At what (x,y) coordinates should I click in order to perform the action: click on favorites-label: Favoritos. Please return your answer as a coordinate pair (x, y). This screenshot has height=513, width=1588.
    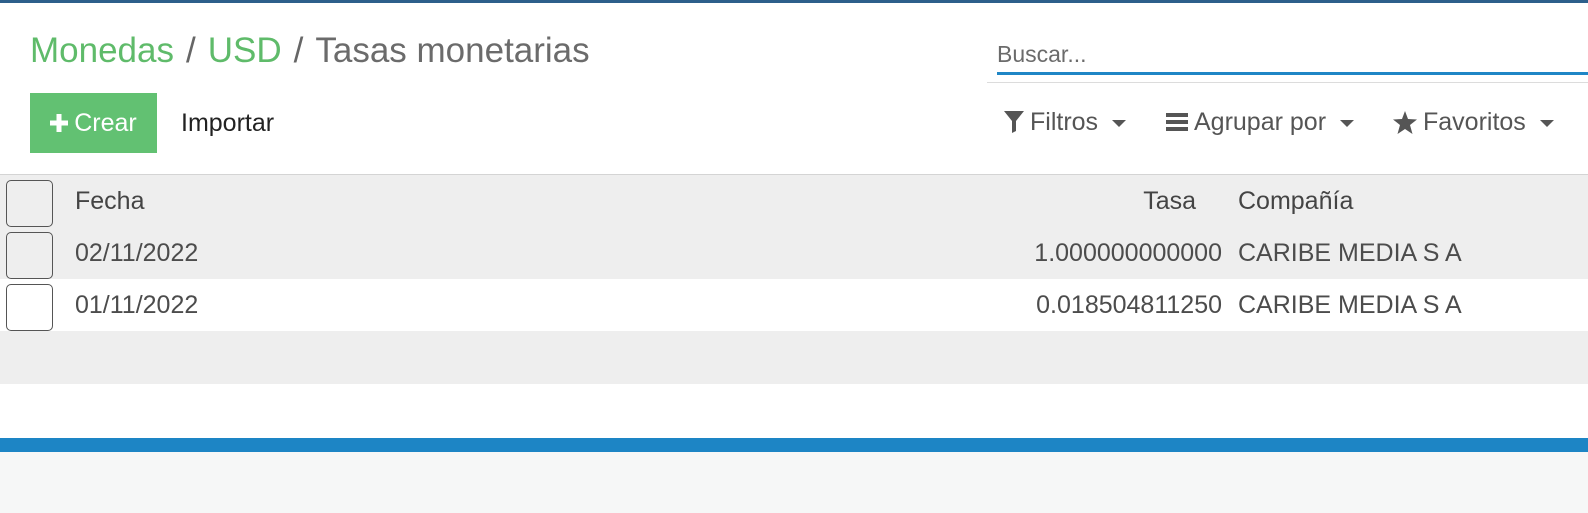
    Looking at the image, I should click on (1474, 121).